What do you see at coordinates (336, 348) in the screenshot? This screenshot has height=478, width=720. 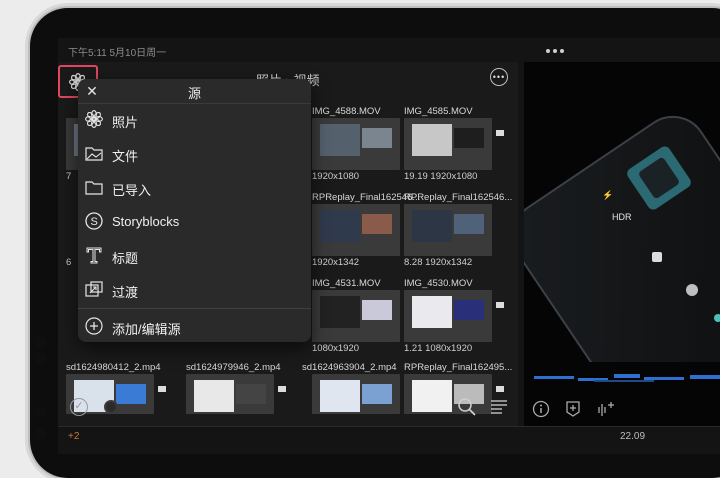 I see `media-item-meta: 1080x1920` at bounding box center [336, 348].